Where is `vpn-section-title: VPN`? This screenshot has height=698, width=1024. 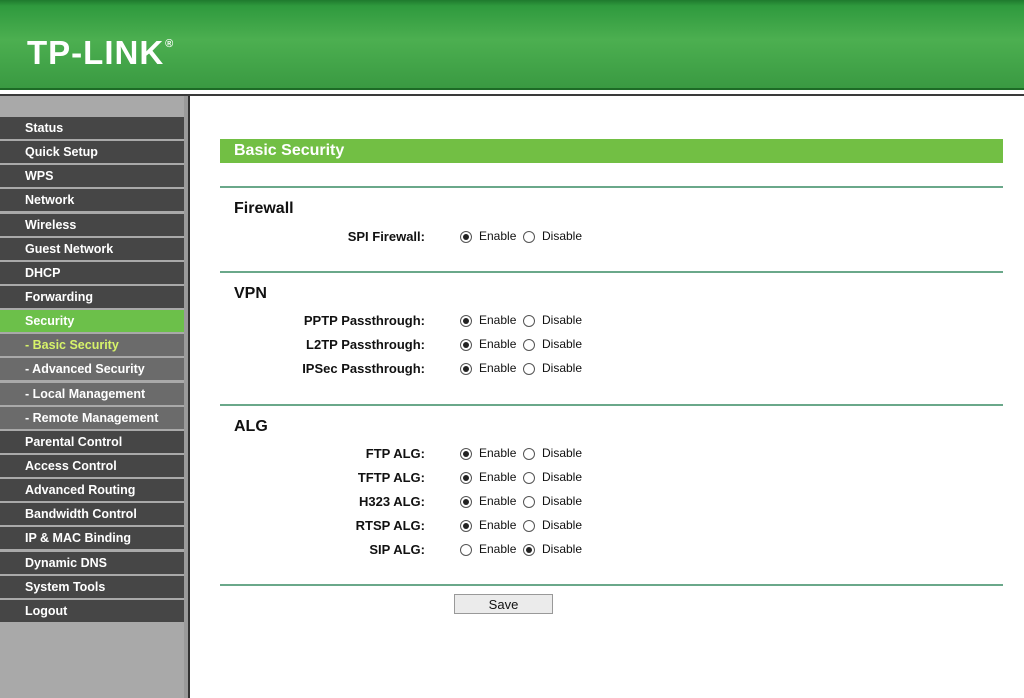
vpn-section-title: VPN is located at coordinates (250, 293).